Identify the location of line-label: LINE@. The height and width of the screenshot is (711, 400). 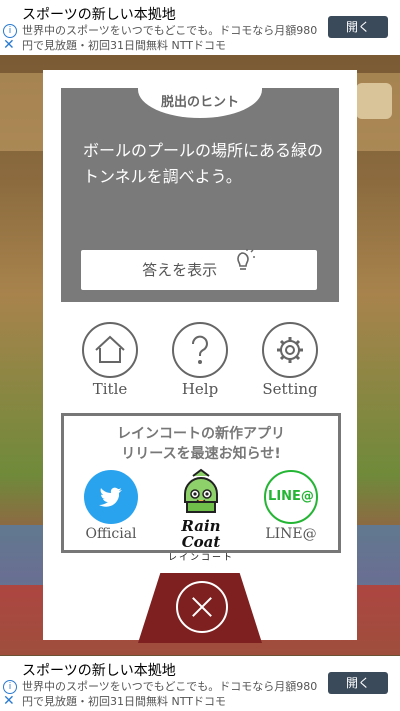
(291, 534).